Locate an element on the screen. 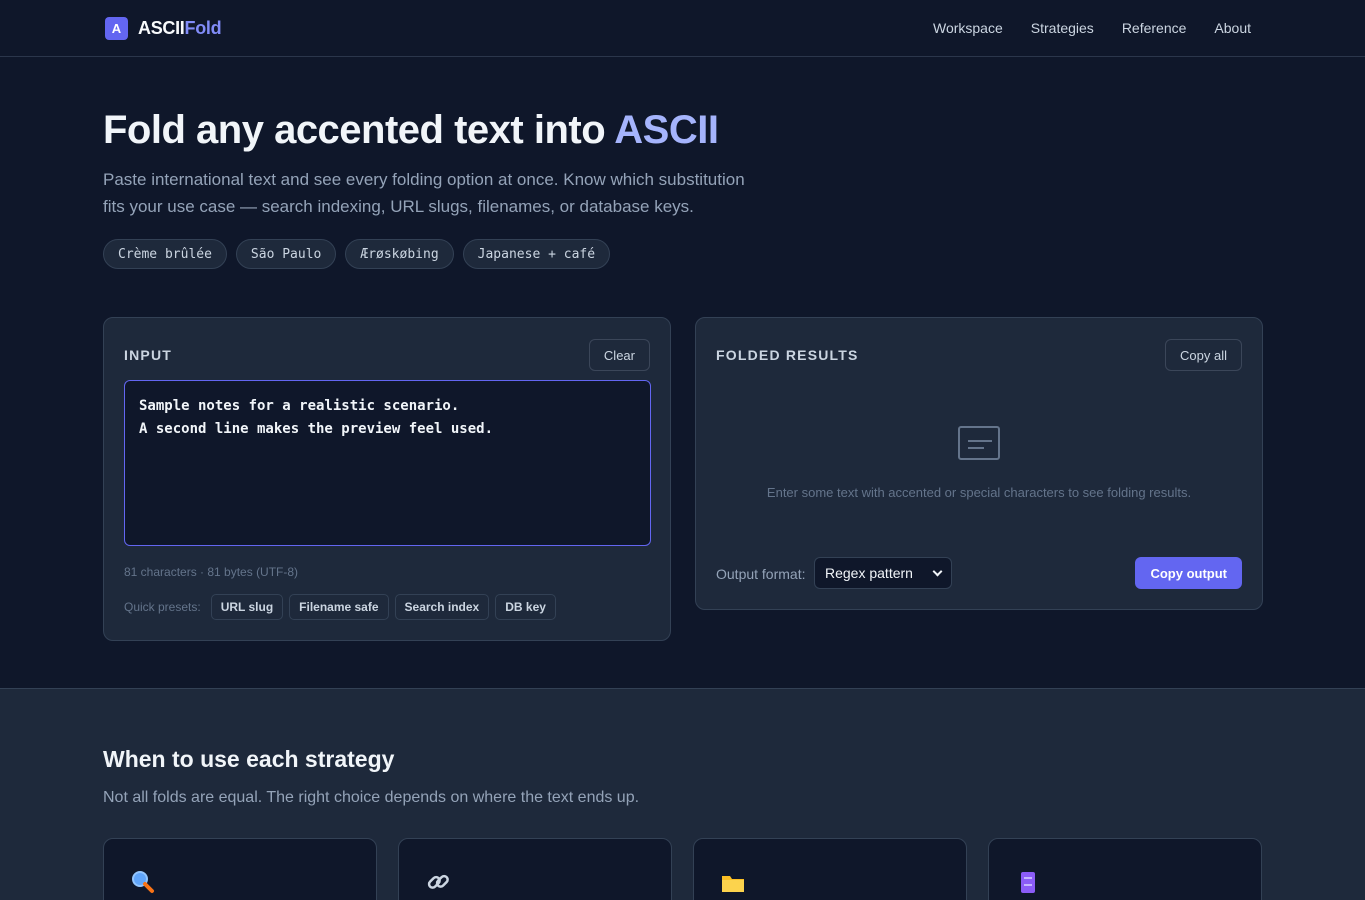 The width and height of the screenshot is (1365, 900). strategies-title: When to use each strategy is located at coordinates (249, 759).